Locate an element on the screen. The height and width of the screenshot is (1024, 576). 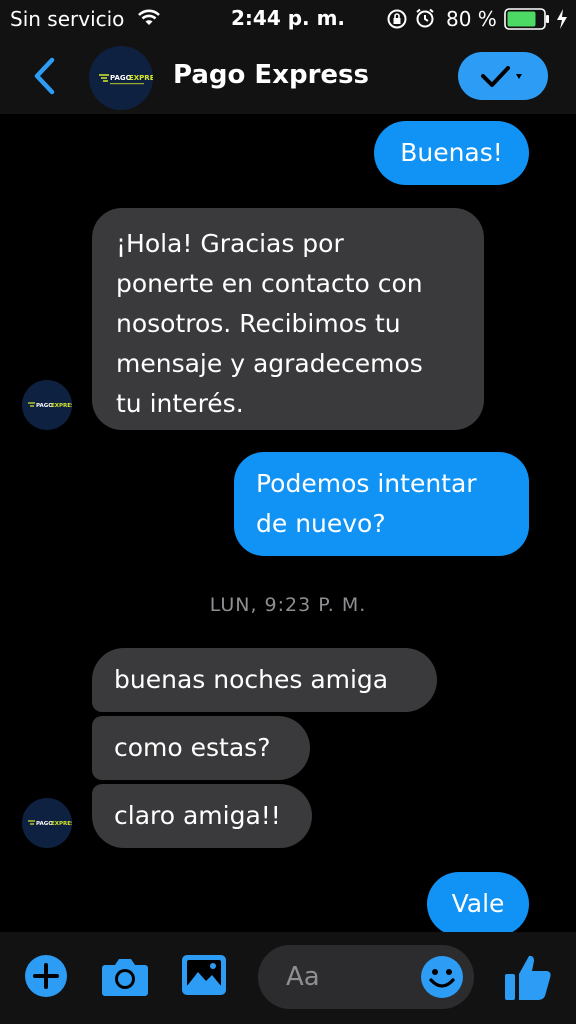
message-bubble-outgoing: Podemos intentar de nuevo? is located at coordinates (381, 504).